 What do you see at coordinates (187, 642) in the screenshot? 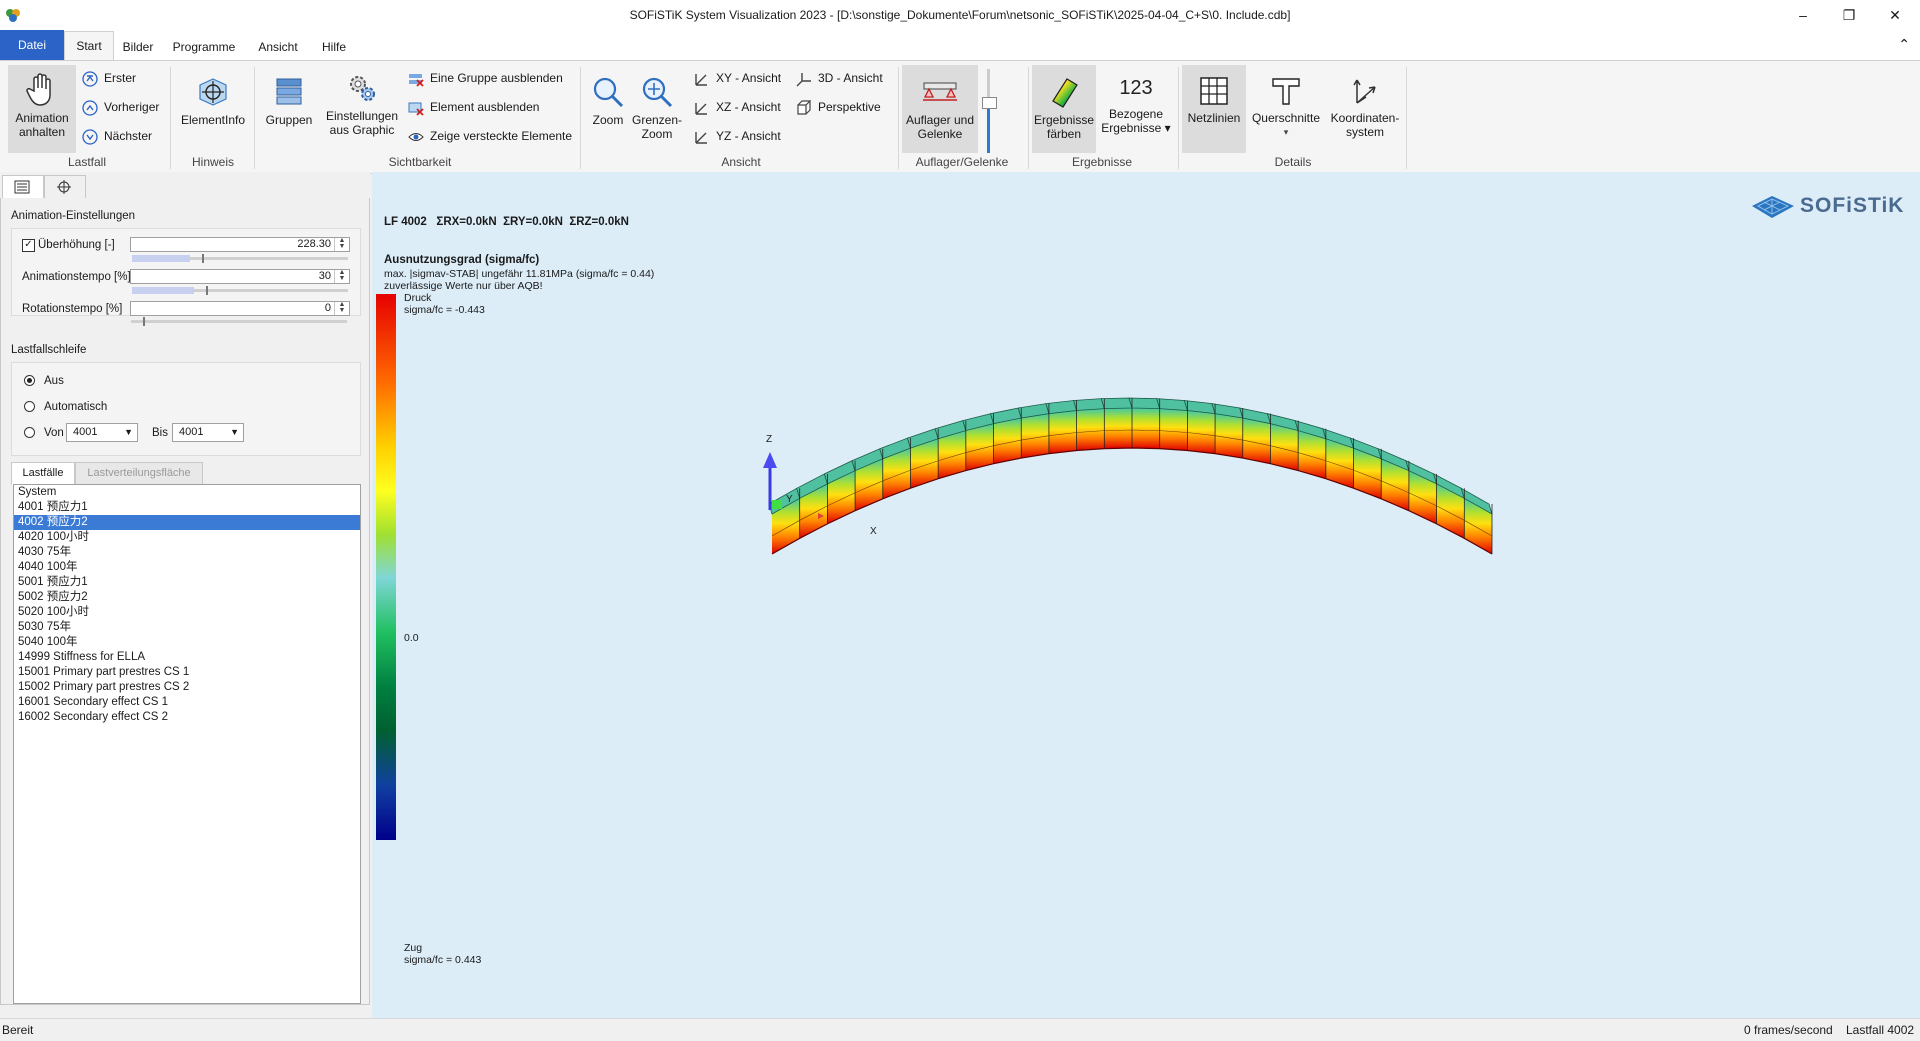
I see `loadcase-item: 5040 100年` at bounding box center [187, 642].